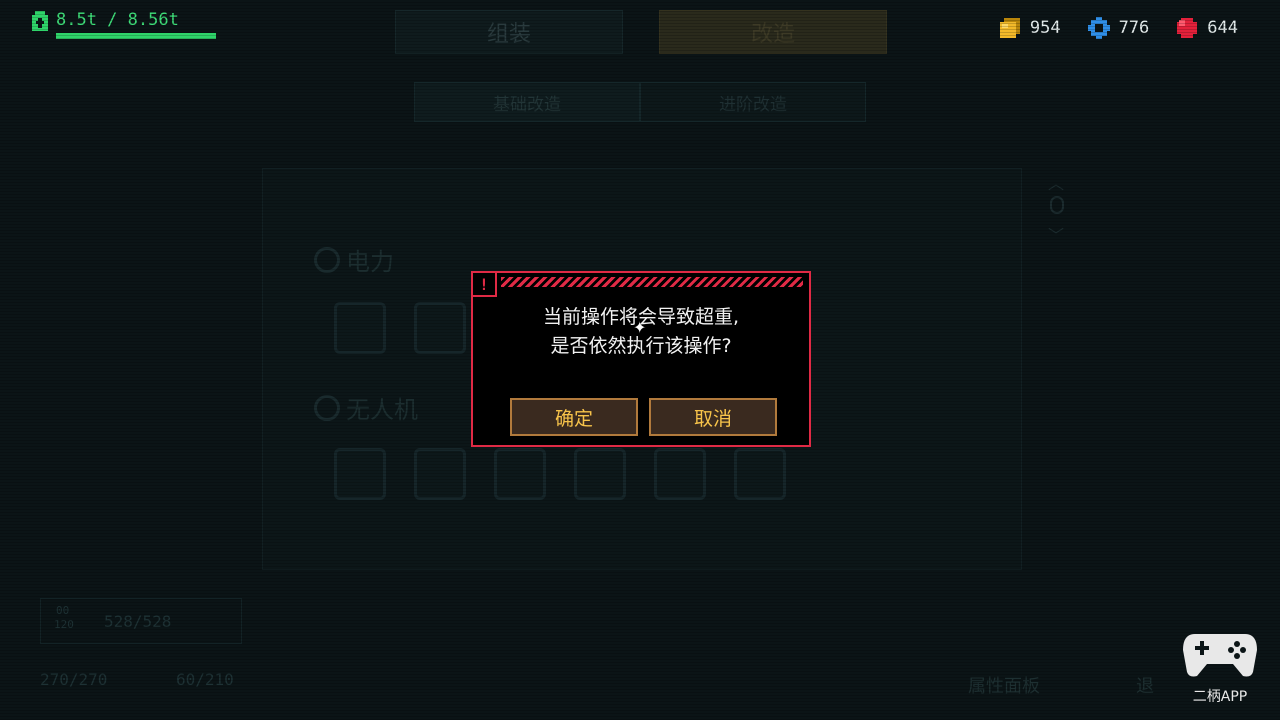 Image resolution: width=1280 pixels, height=720 pixels. Describe the element at coordinates (1220, 655) in the screenshot. I see `gamepad-icon` at that location.